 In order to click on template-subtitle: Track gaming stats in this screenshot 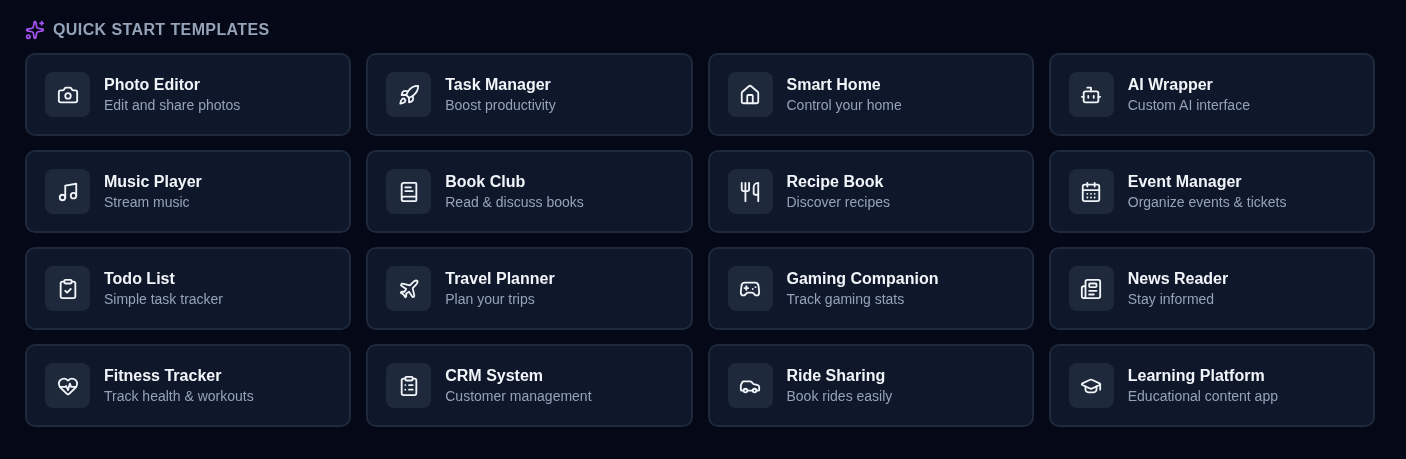, I will do `click(846, 299)`.